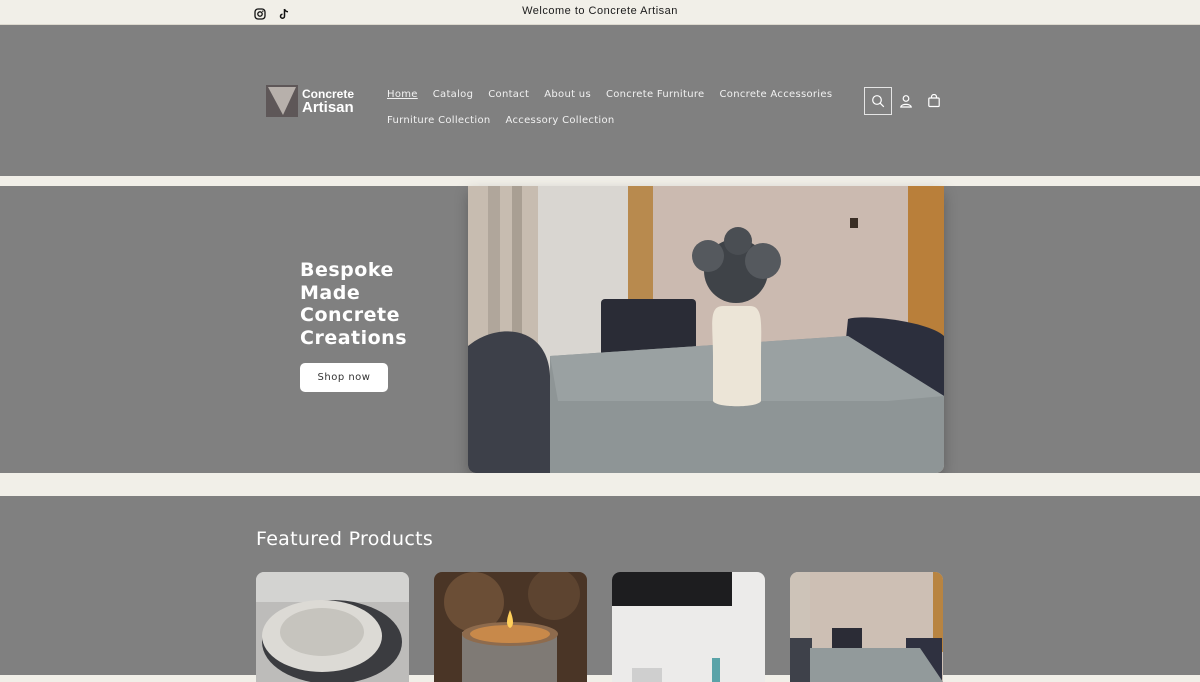 The width and height of the screenshot is (1200, 682). What do you see at coordinates (560, 120) in the screenshot?
I see `nav-accessory-collection: Accessory Collection` at bounding box center [560, 120].